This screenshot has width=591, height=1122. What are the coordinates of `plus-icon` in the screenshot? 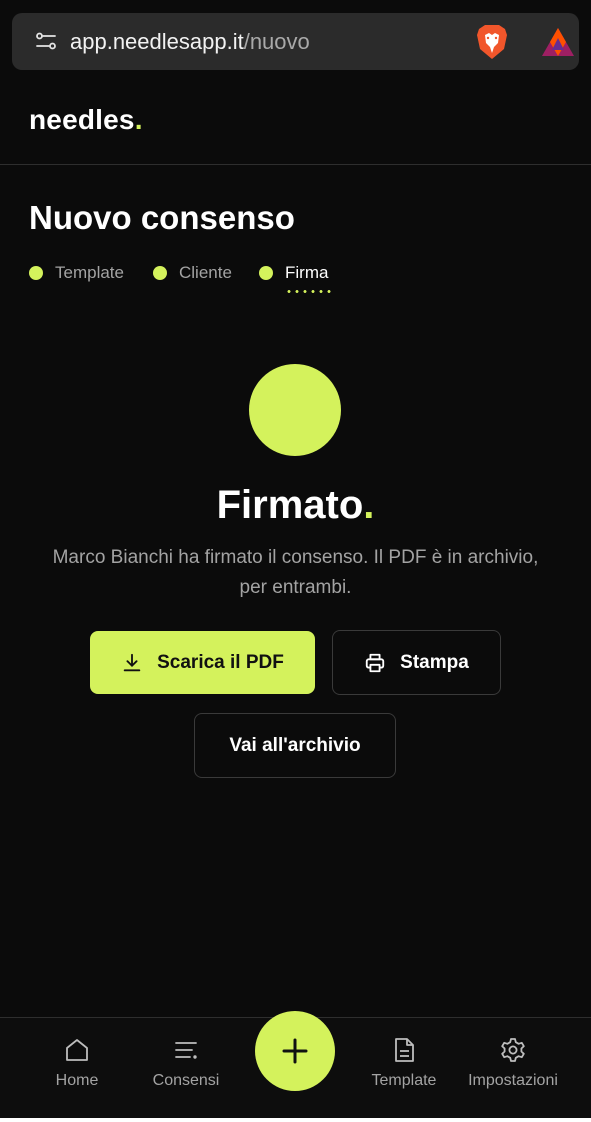 It's located at (295, 1051).